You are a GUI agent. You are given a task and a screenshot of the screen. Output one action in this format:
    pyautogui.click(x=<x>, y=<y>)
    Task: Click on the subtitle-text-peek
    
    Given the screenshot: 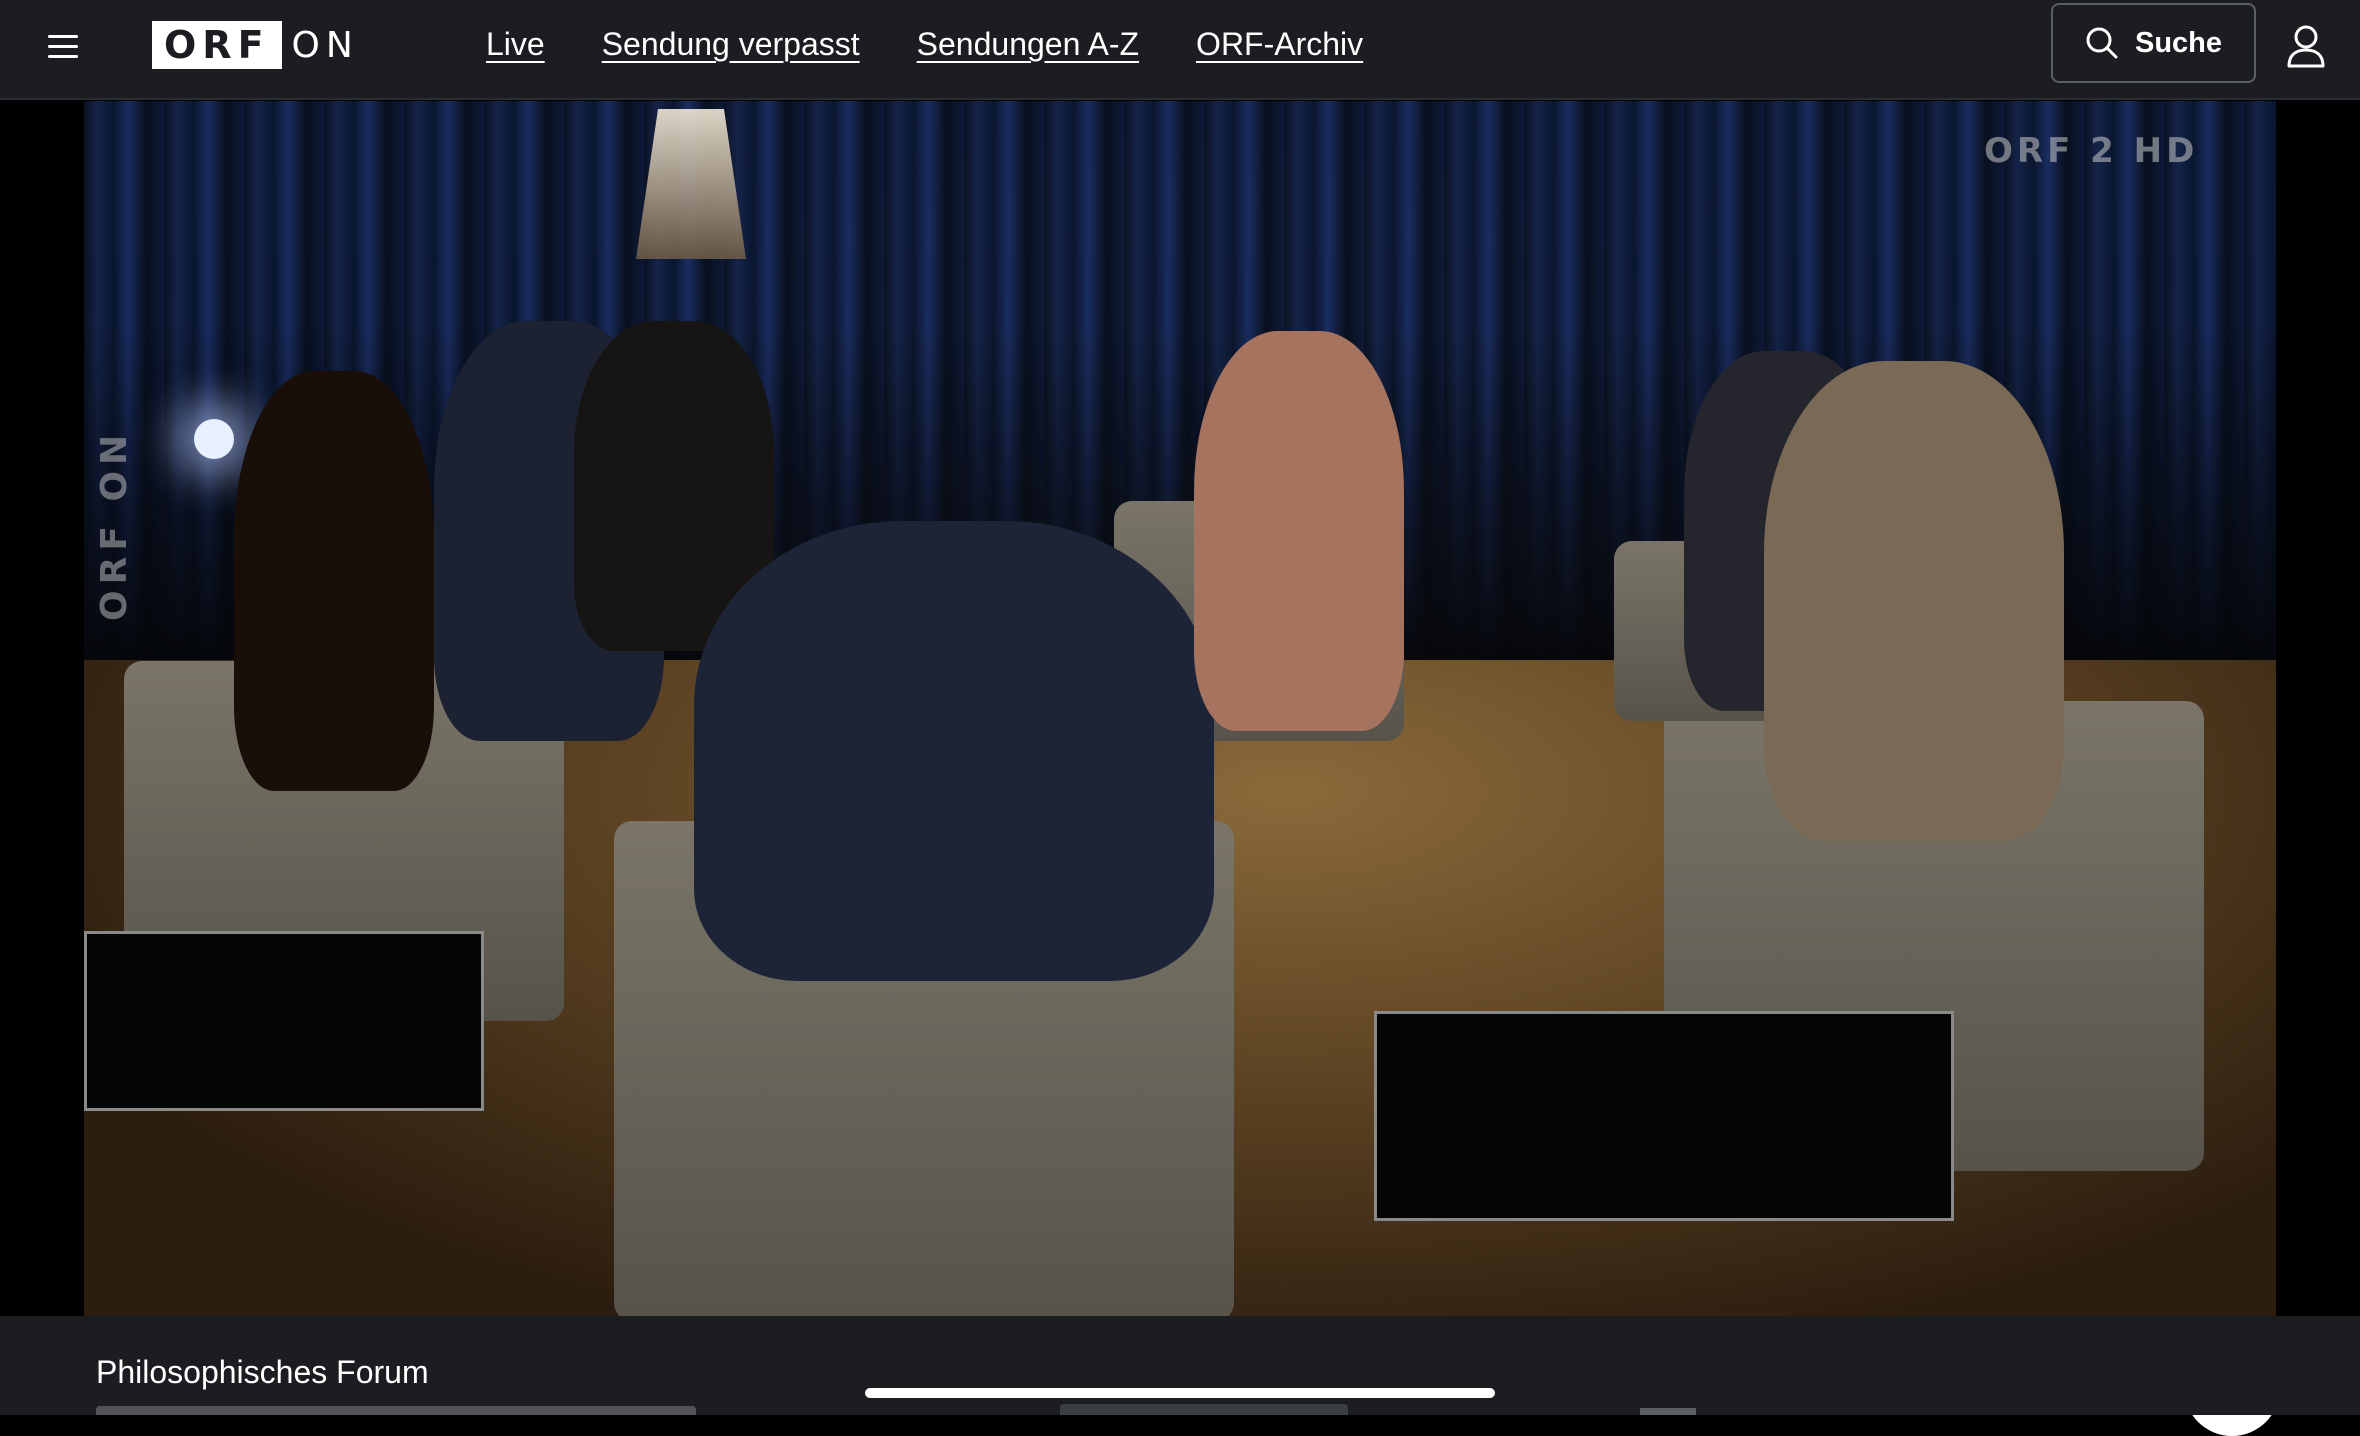 What is the action you would take?
    pyautogui.click(x=396, y=1410)
    